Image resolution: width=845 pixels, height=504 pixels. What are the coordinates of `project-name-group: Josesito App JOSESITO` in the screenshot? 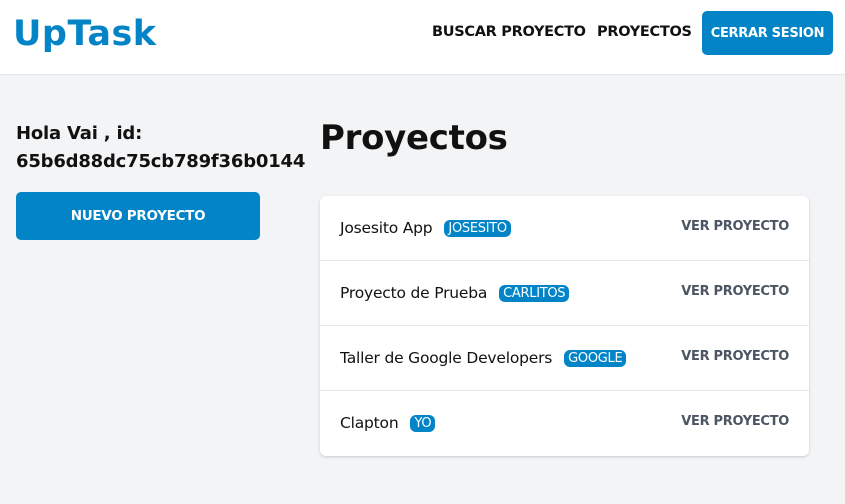 It's located at (425, 228).